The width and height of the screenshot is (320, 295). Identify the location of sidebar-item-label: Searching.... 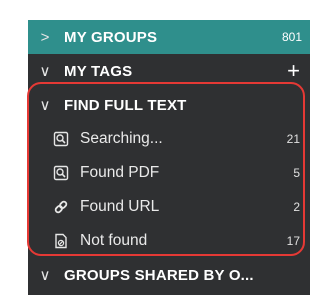
(121, 138).